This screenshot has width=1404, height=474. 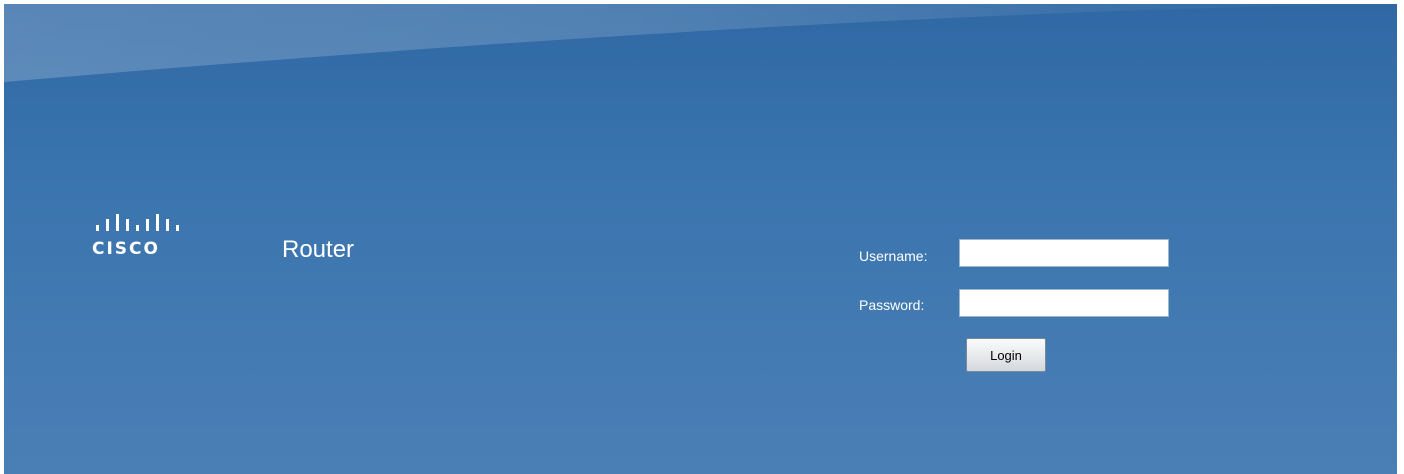 I want to click on cisco-logo: CISCO, so click(x=142, y=240).